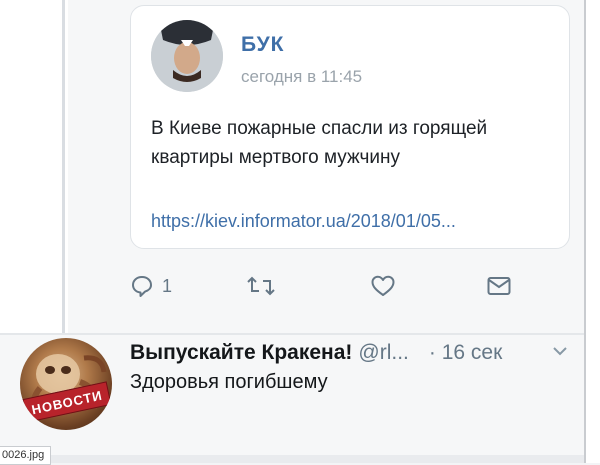  What do you see at coordinates (465, 353) in the screenshot?
I see `reply-timestamp: · 16 сек` at bounding box center [465, 353].